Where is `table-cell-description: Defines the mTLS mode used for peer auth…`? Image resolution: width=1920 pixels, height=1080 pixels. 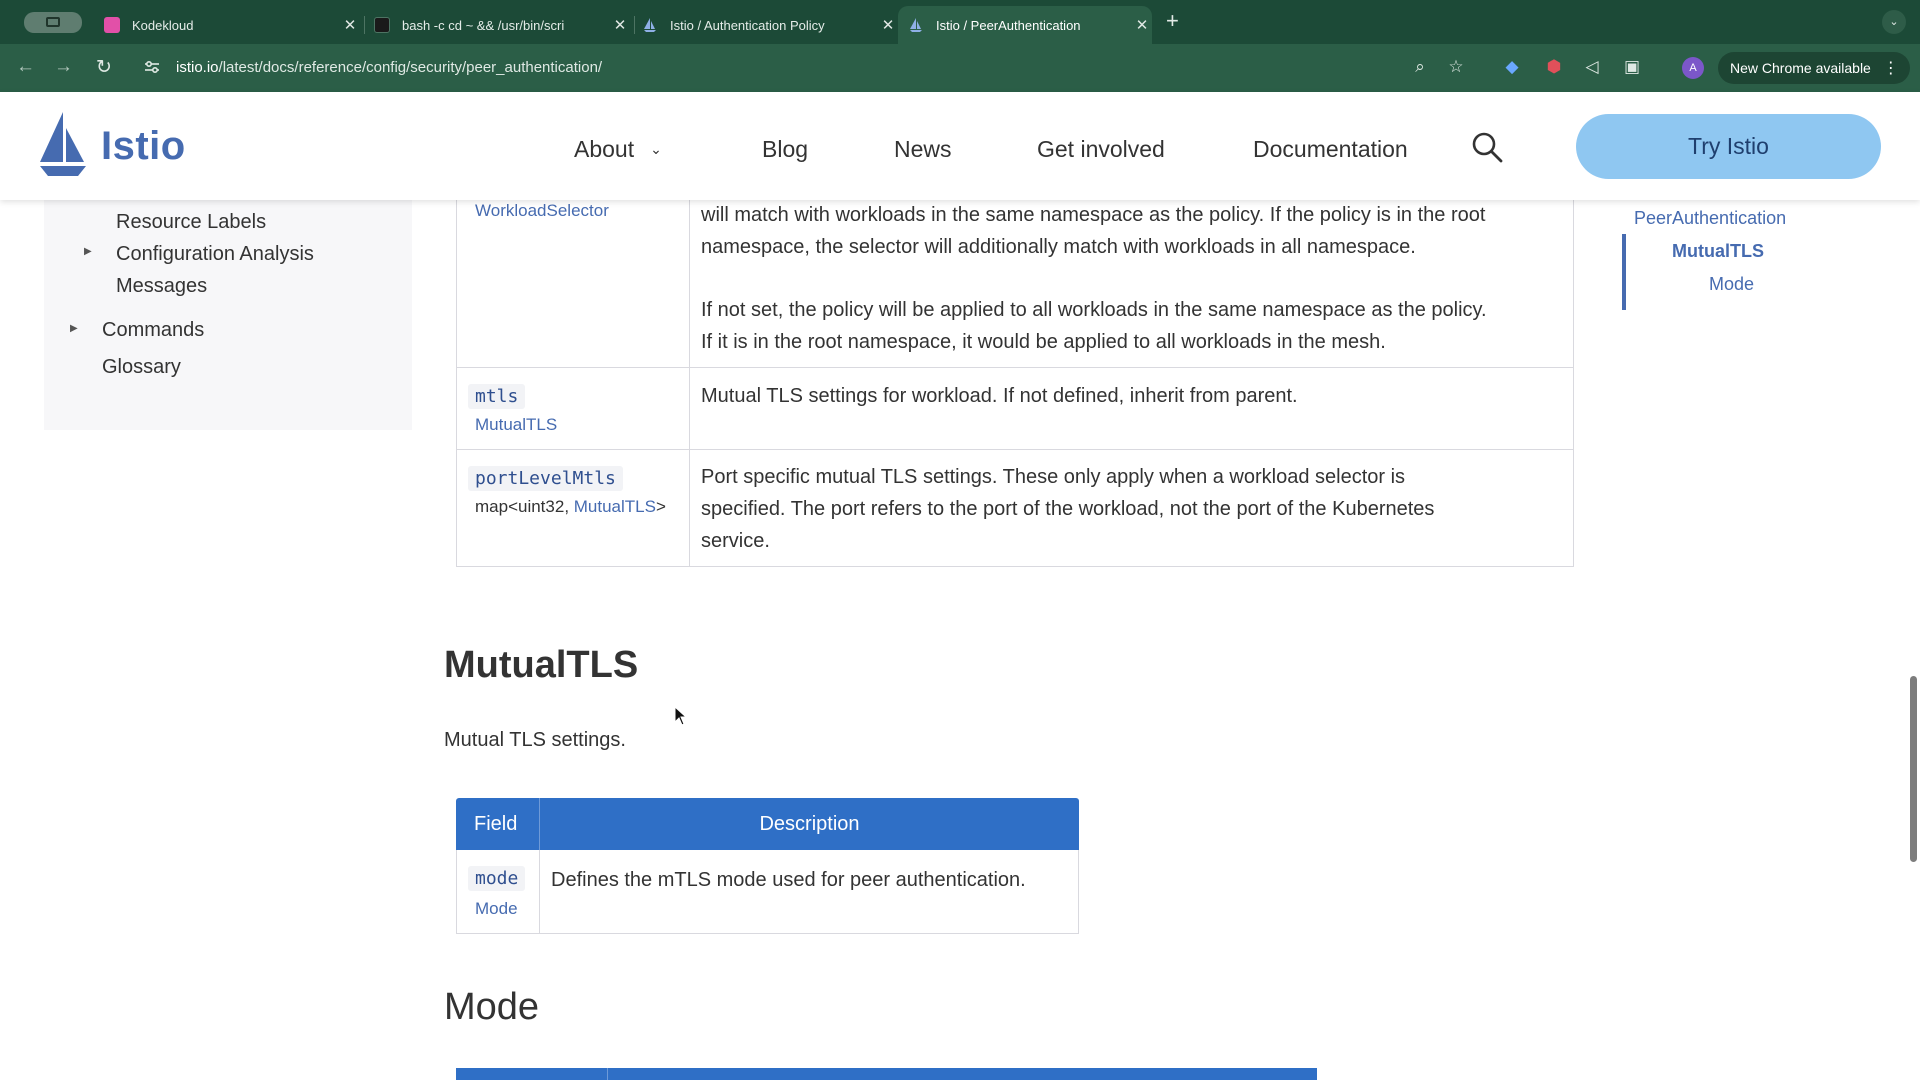 table-cell-description: Defines the mTLS mode used for peer auth… is located at coordinates (788, 880).